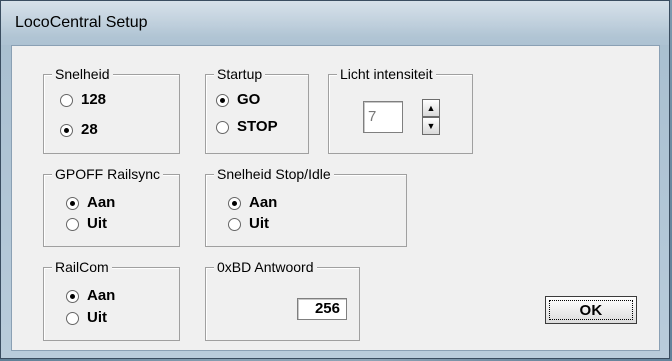 Image resolution: width=672 pixels, height=361 pixels. Describe the element at coordinates (383, 117) in the screenshot. I see `licht-intensiteit-input: 7` at that location.